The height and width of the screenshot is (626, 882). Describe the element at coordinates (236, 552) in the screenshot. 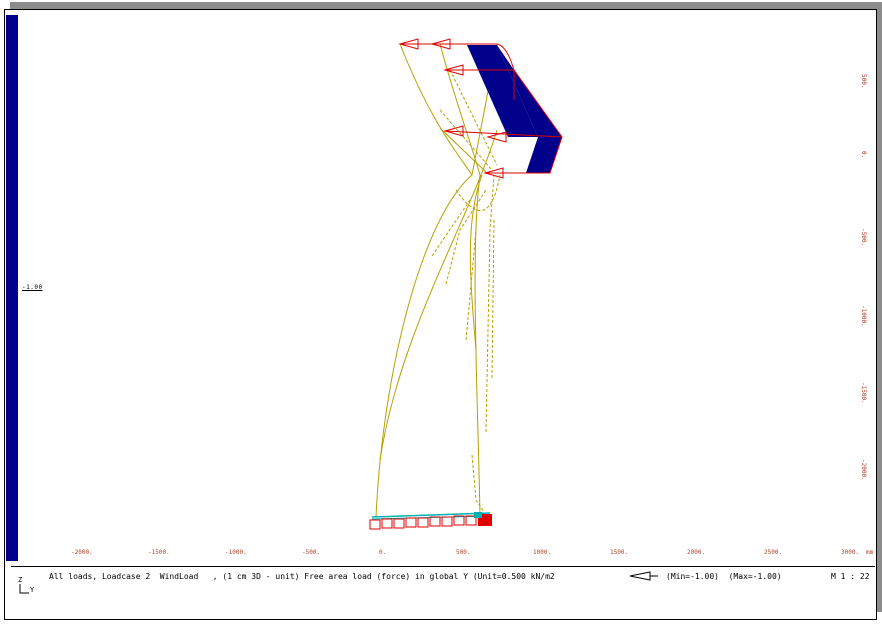

I see `x-tick-label: -1000.` at that location.